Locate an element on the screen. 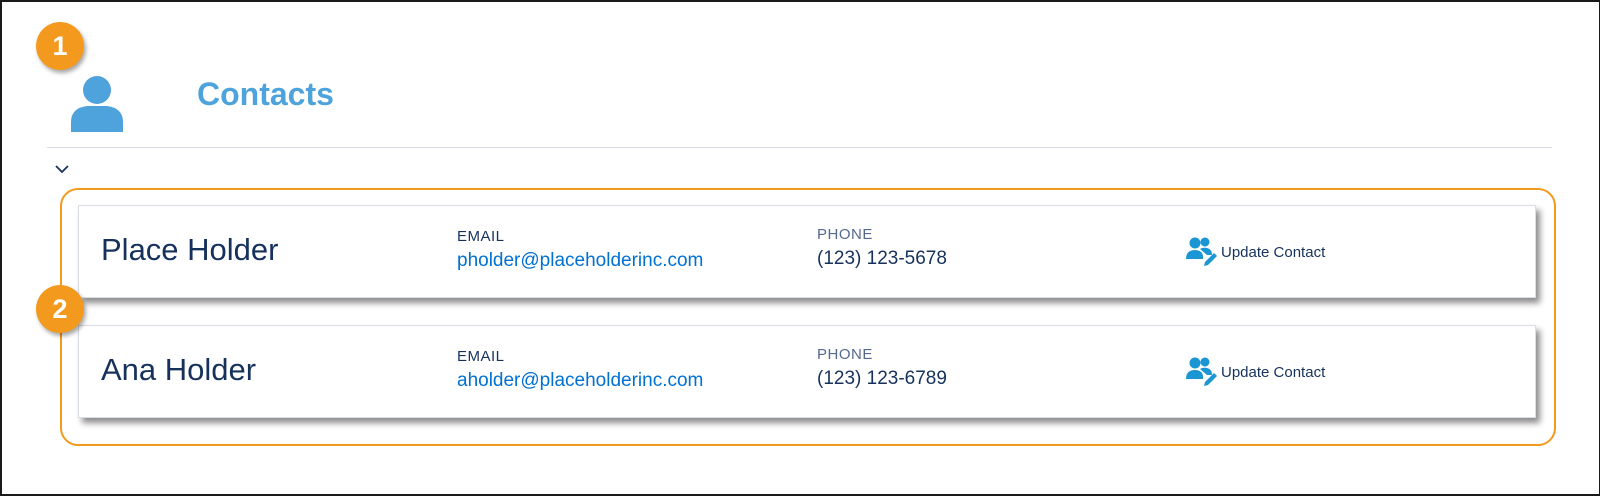 This screenshot has width=1600, height=496. email-link: pholder@placeholderinc.com is located at coordinates (580, 261).